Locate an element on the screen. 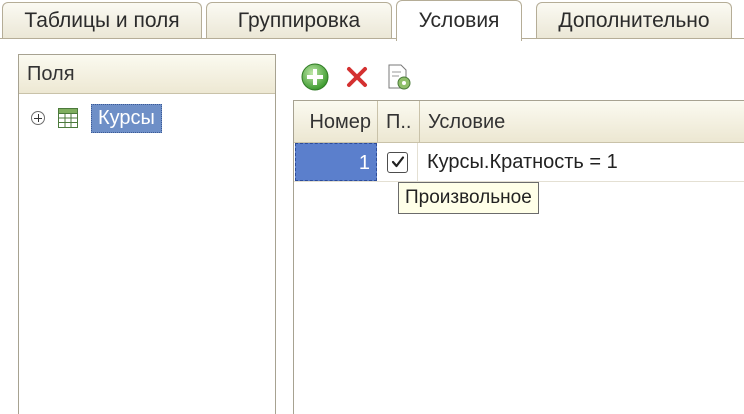  row-checkbox-cell is located at coordinates (398, 162).